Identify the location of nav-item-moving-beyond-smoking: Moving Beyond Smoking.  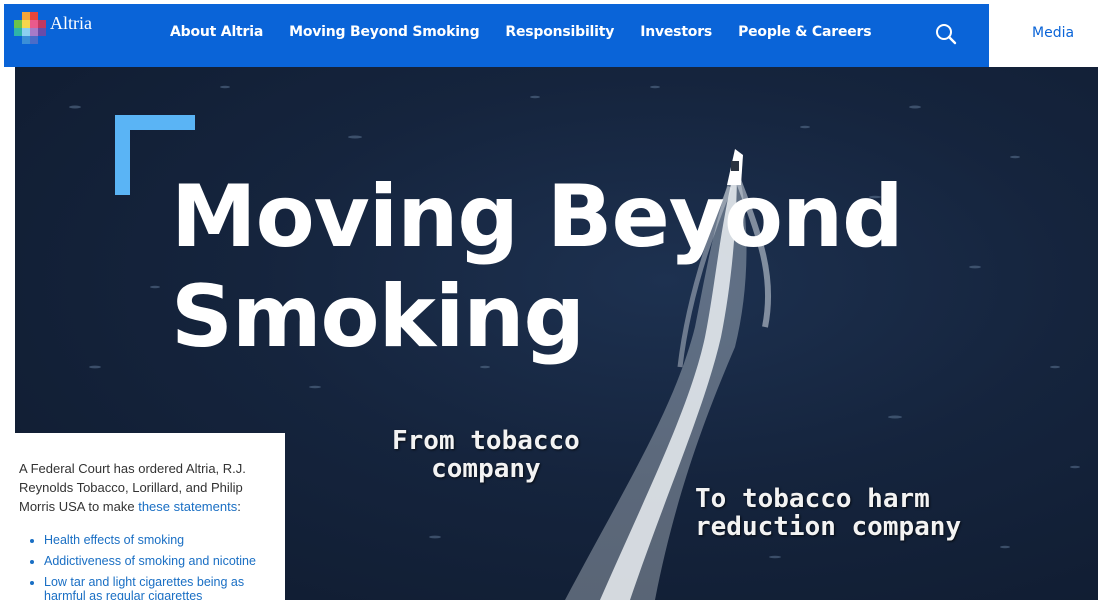
(384, 32).